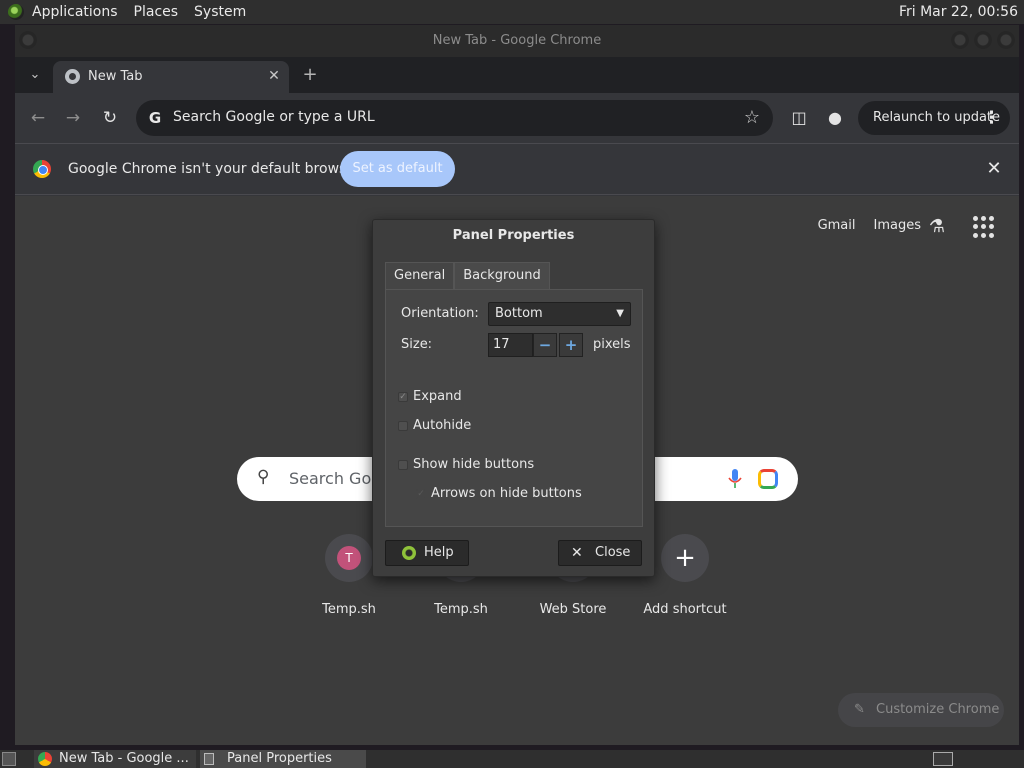 This screenshot has width=1024, height=768. I want to click on shortcut-icon: T, so click(349, 558).